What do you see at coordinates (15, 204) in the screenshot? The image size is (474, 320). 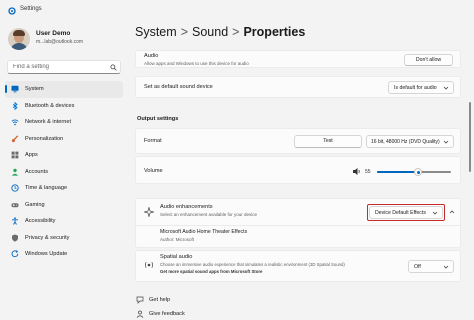 I see `gamepad-icon` at bounding box center [15, 204].